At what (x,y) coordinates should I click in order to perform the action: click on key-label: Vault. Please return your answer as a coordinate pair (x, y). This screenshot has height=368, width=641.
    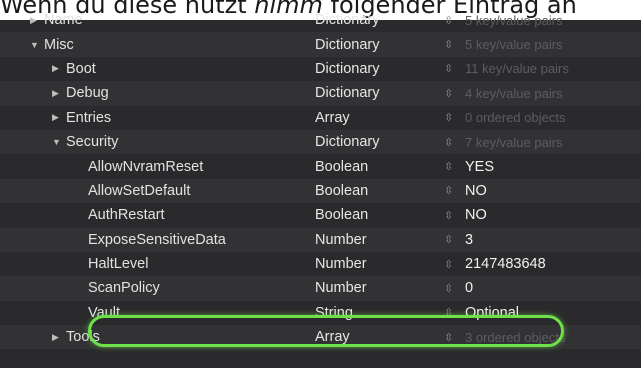
    Looking at the image, I should click on (104, 312).